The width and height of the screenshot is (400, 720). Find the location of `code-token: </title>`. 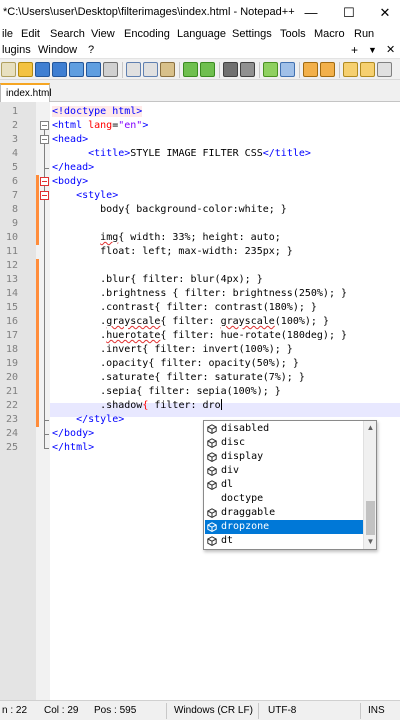

code-token: </title> is located at coordinates (286, 153).